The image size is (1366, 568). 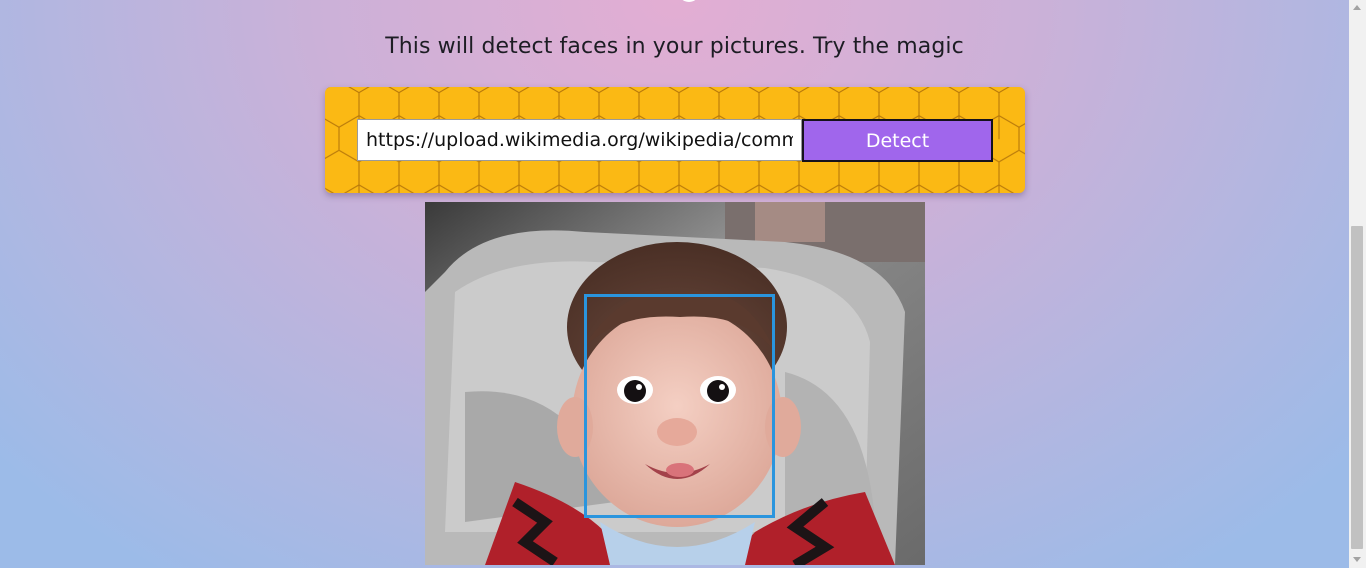 I want to click on face-bounding-box, so click(x=679, y=406).